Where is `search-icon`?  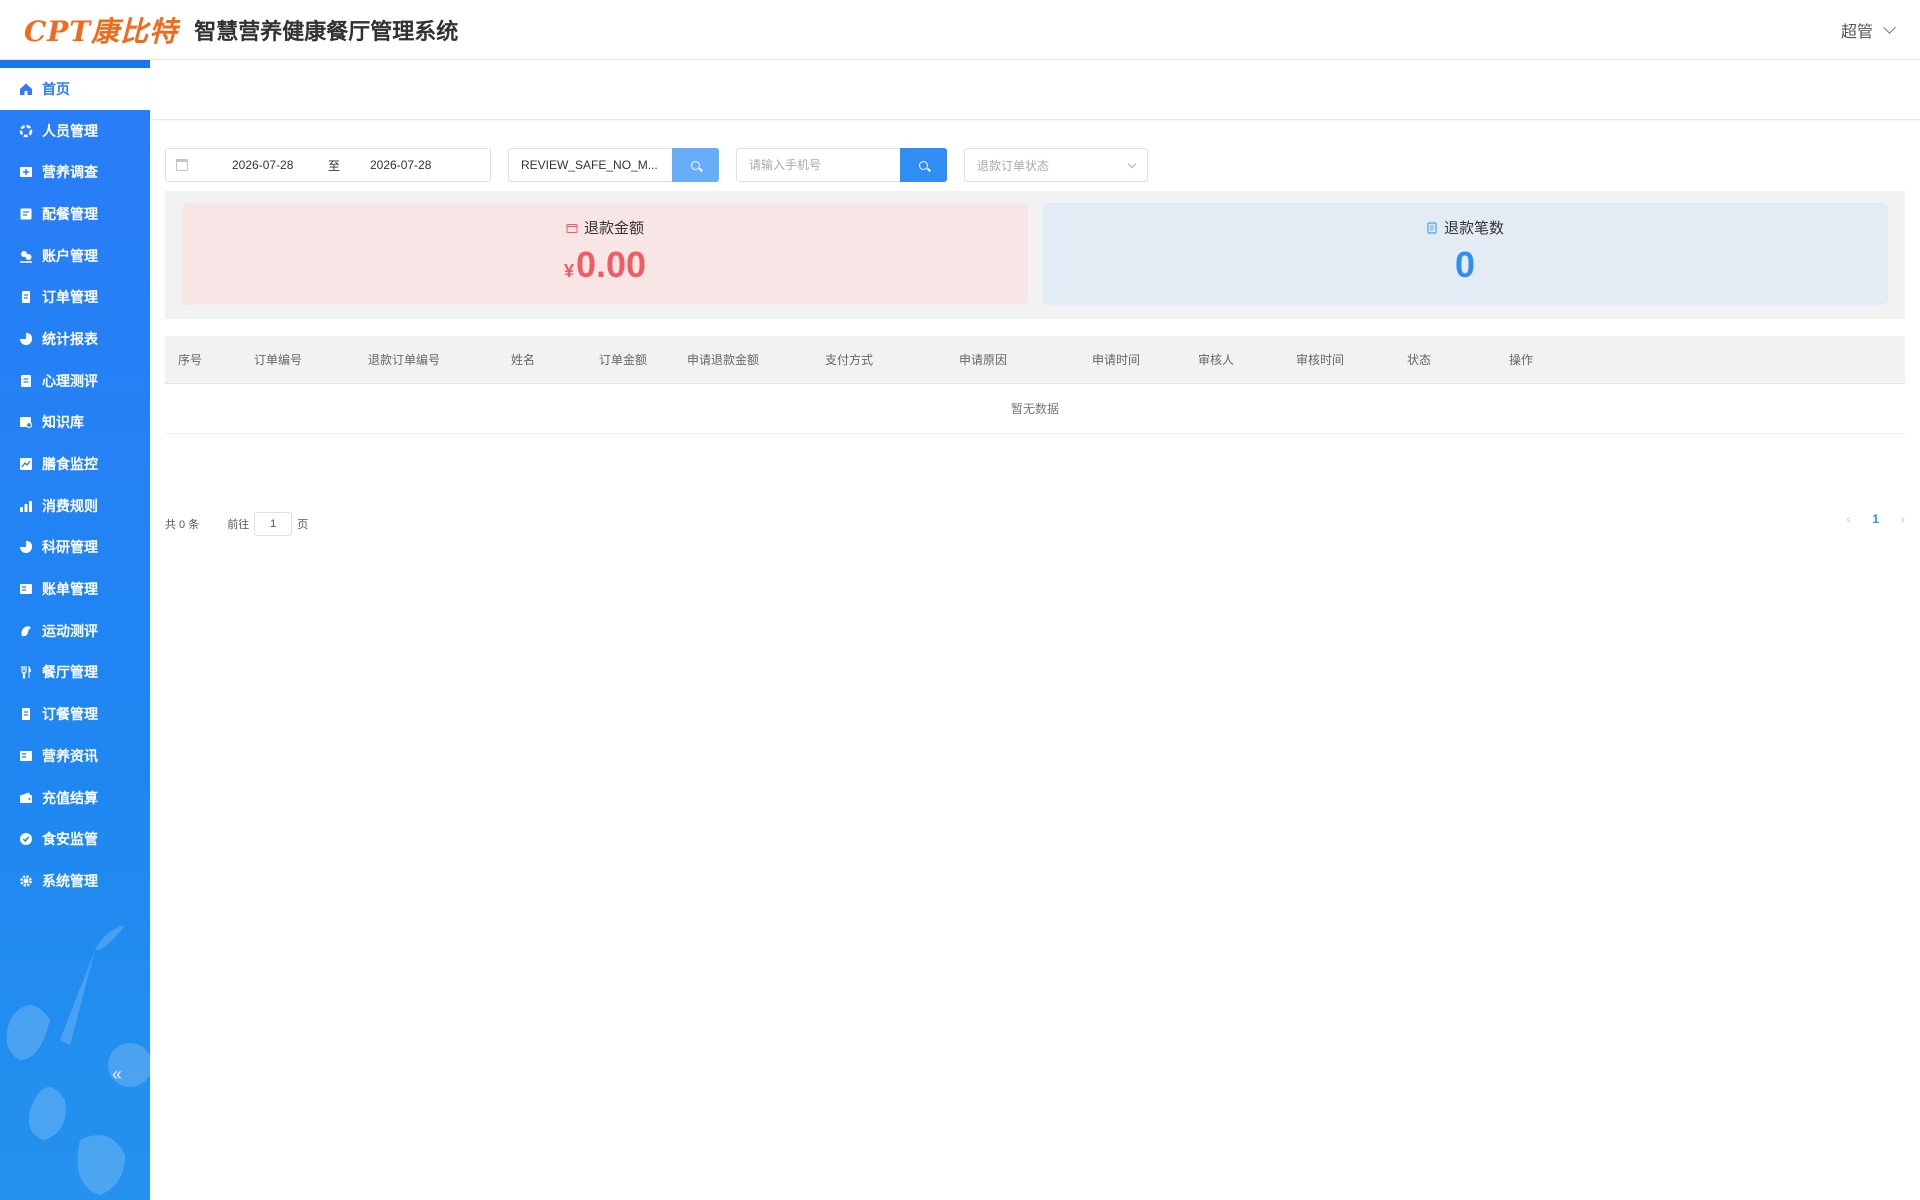
search-icon is located at coordinates (695, 165).